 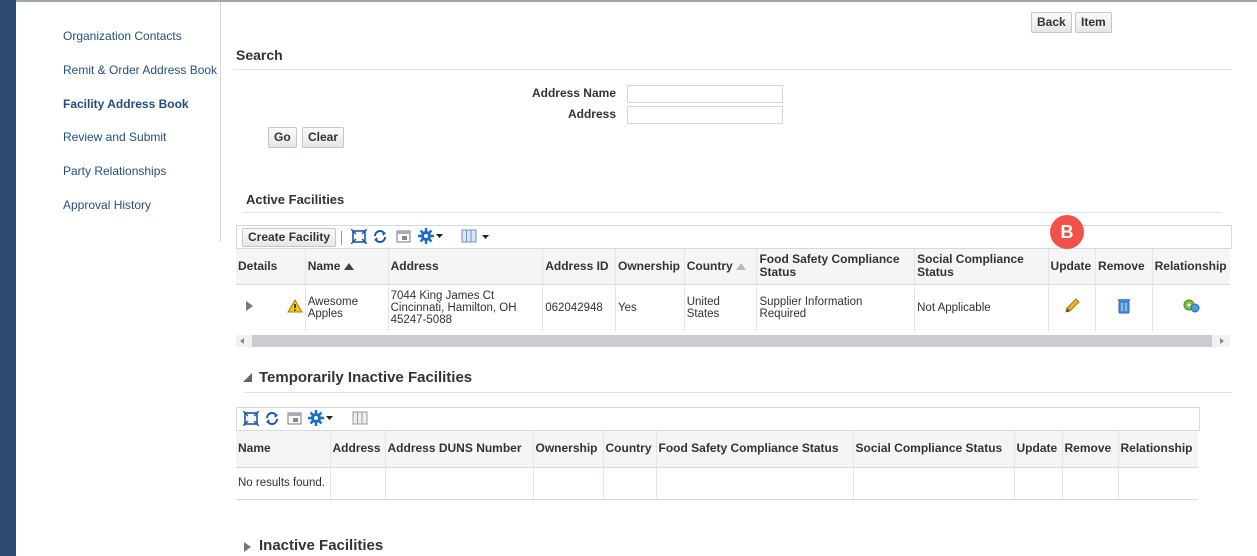 I want to click on back-button: Back, so click(x=1051, y=22).